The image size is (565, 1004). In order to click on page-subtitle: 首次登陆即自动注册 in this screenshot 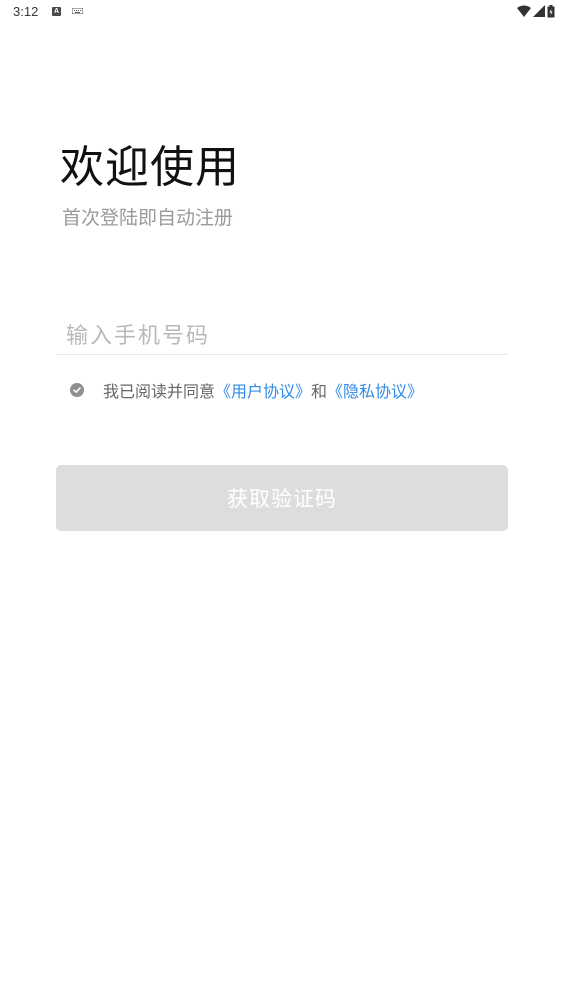, I will do `click(148, 218)`.